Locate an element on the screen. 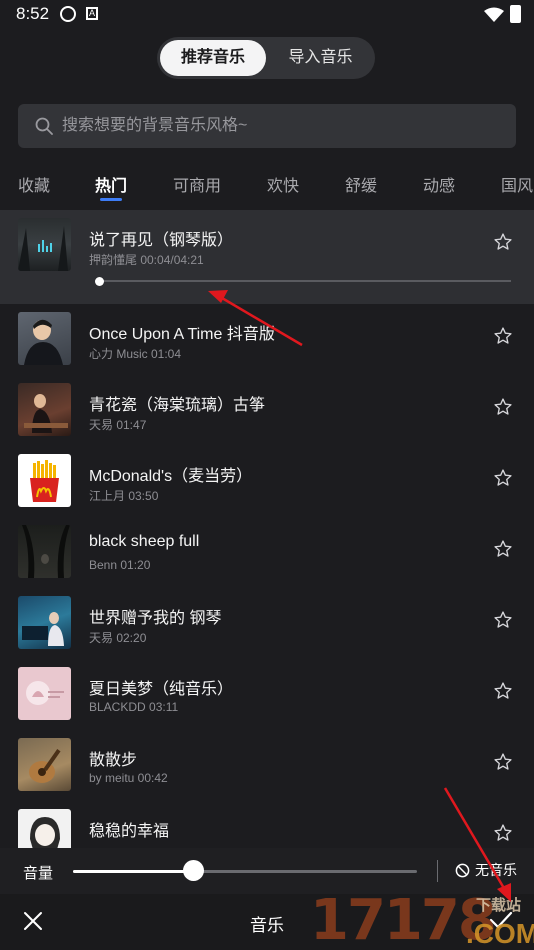 The height and width of the screenshot is (950, 534). tab-popular: 热门 is located at coordinates (111, 184).